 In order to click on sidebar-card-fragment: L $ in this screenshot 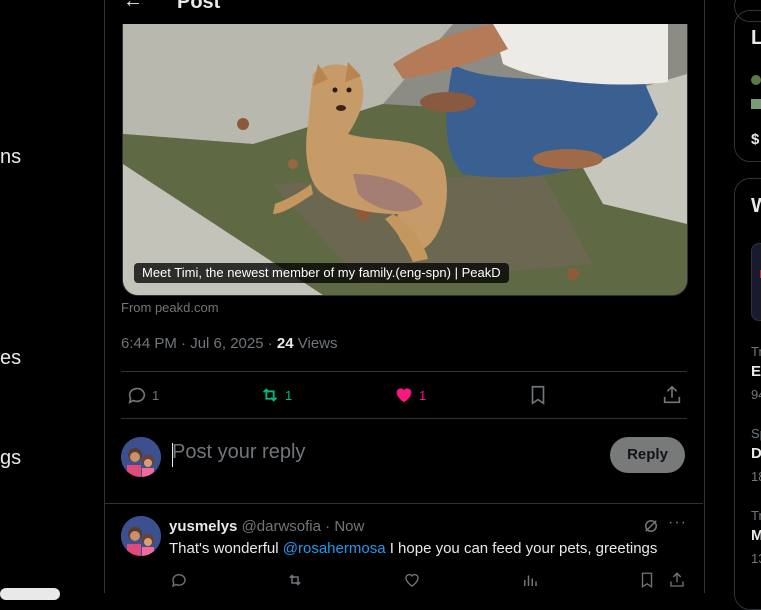, I will do `click(747, 86)`.